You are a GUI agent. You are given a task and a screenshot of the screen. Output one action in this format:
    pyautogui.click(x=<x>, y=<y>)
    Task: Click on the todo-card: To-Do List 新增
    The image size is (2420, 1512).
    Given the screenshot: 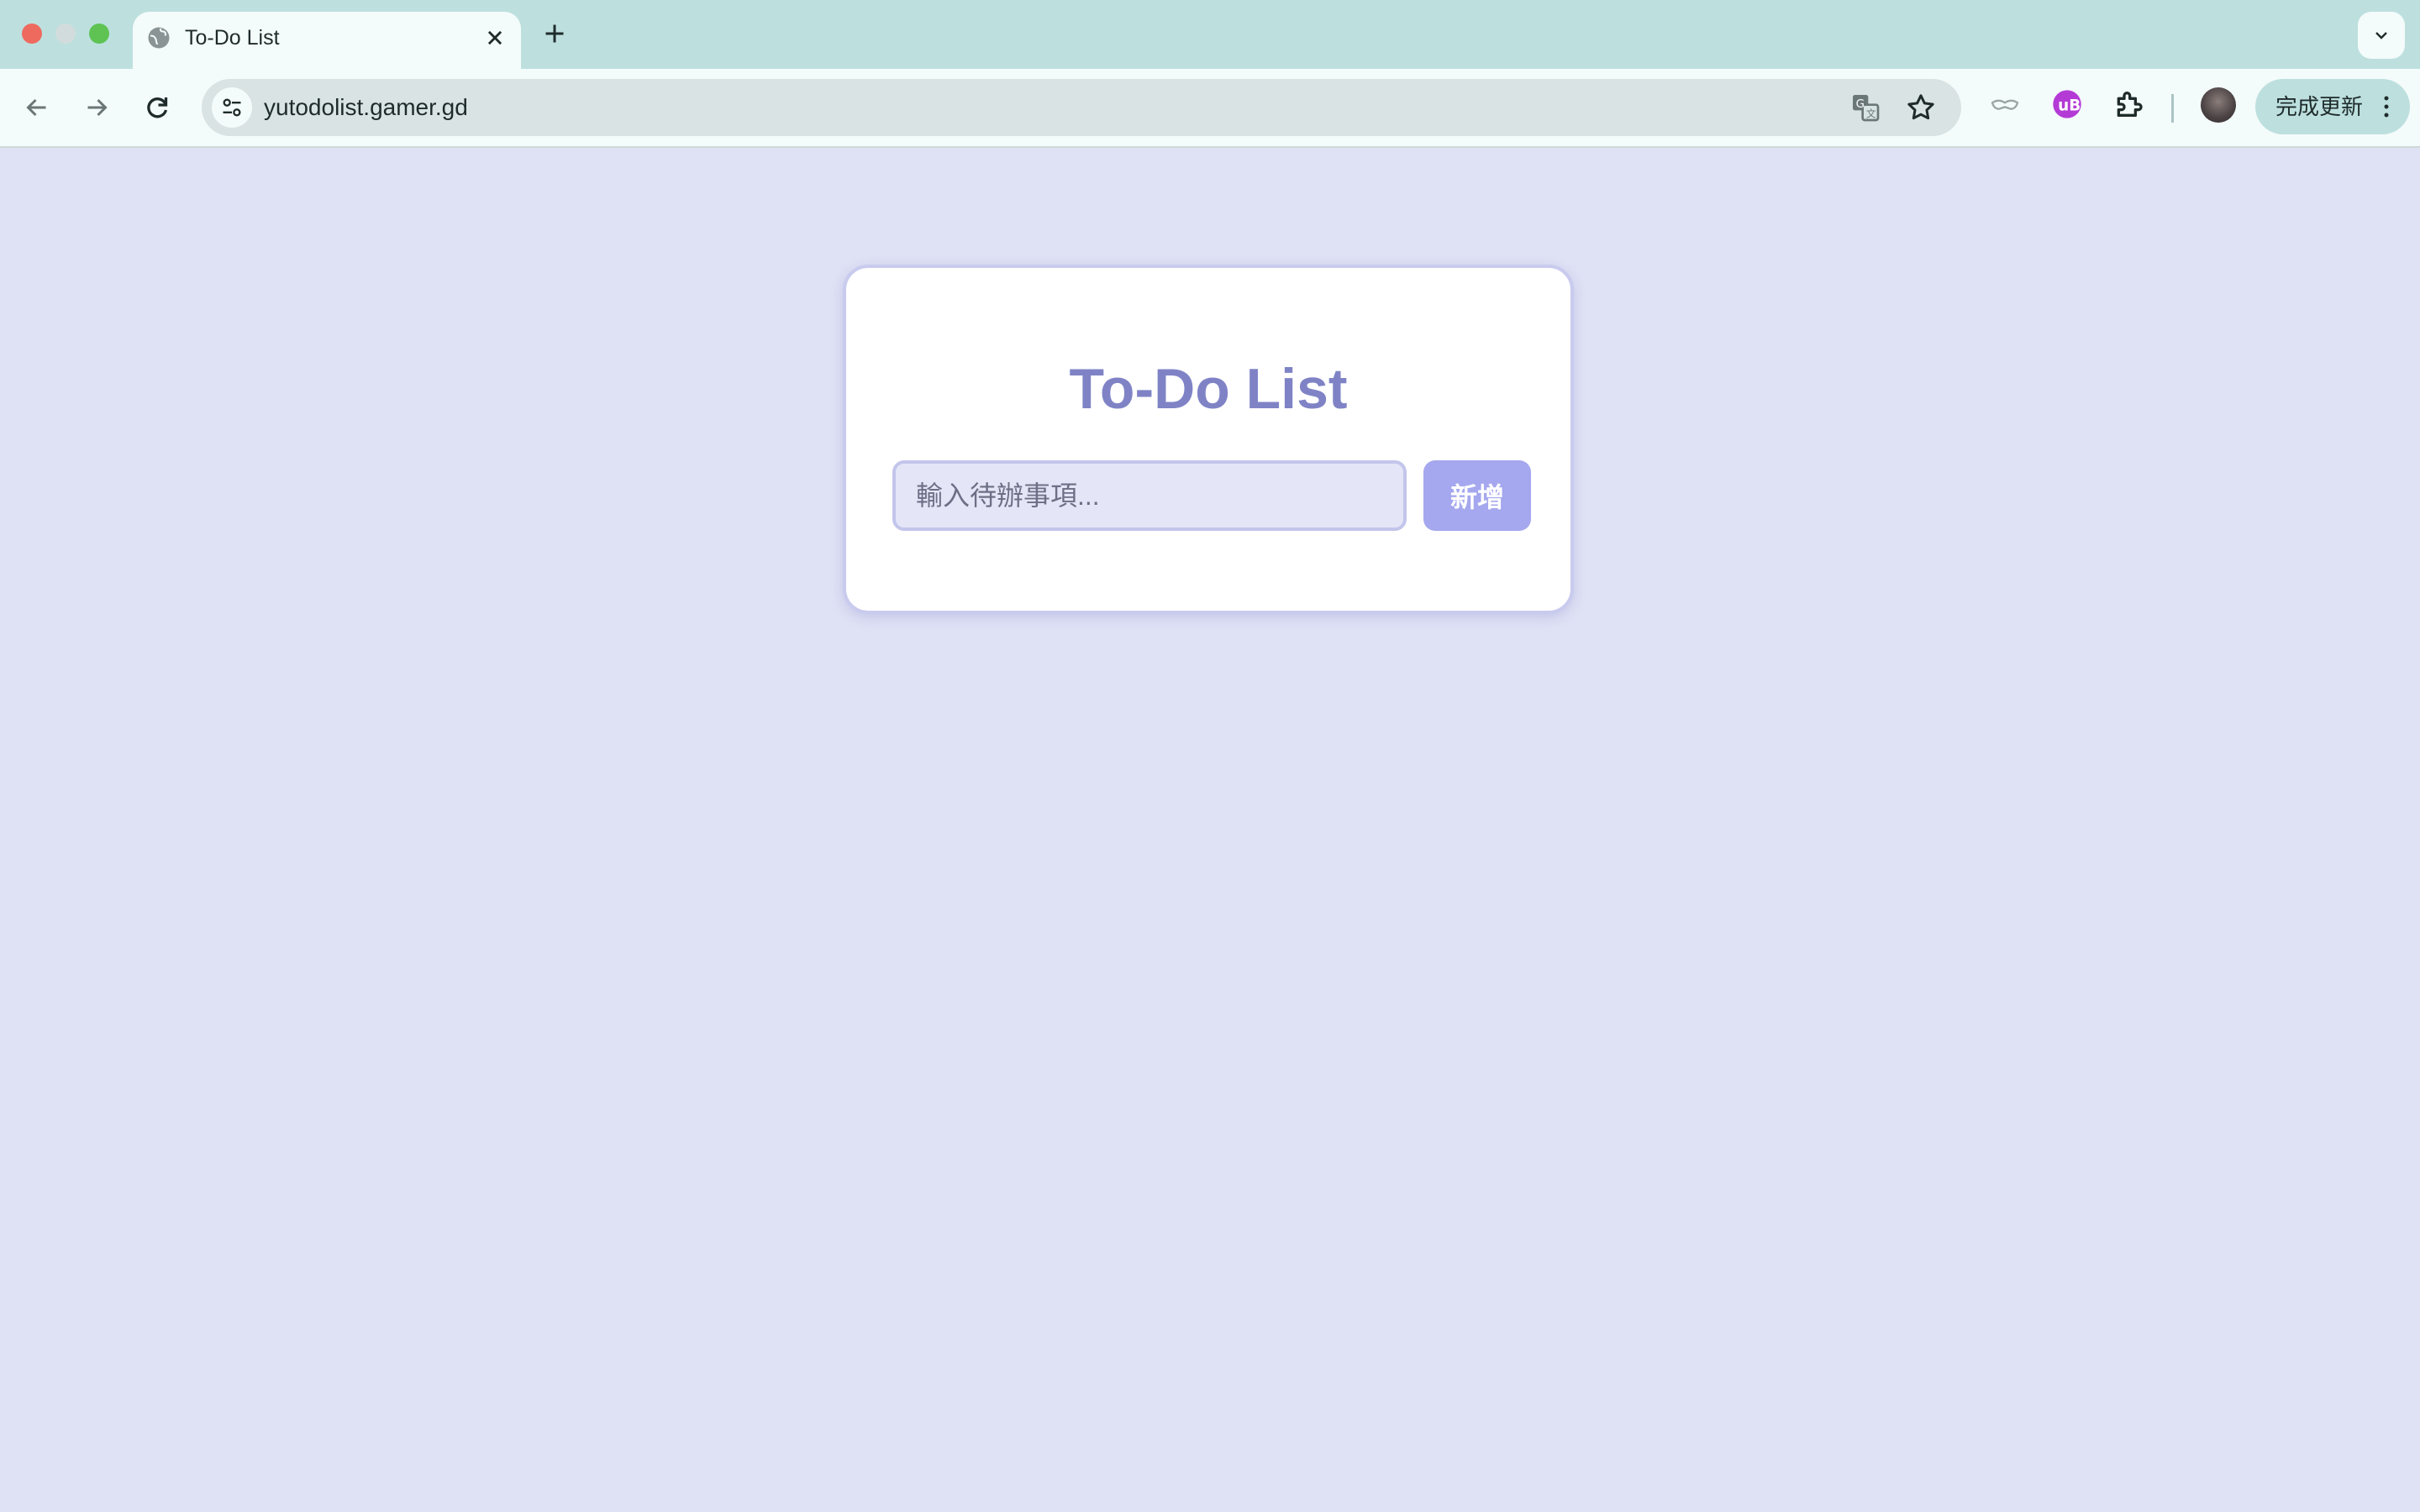 What is the action you would take?
    pyautogui.click(x=1208, y=439)
    